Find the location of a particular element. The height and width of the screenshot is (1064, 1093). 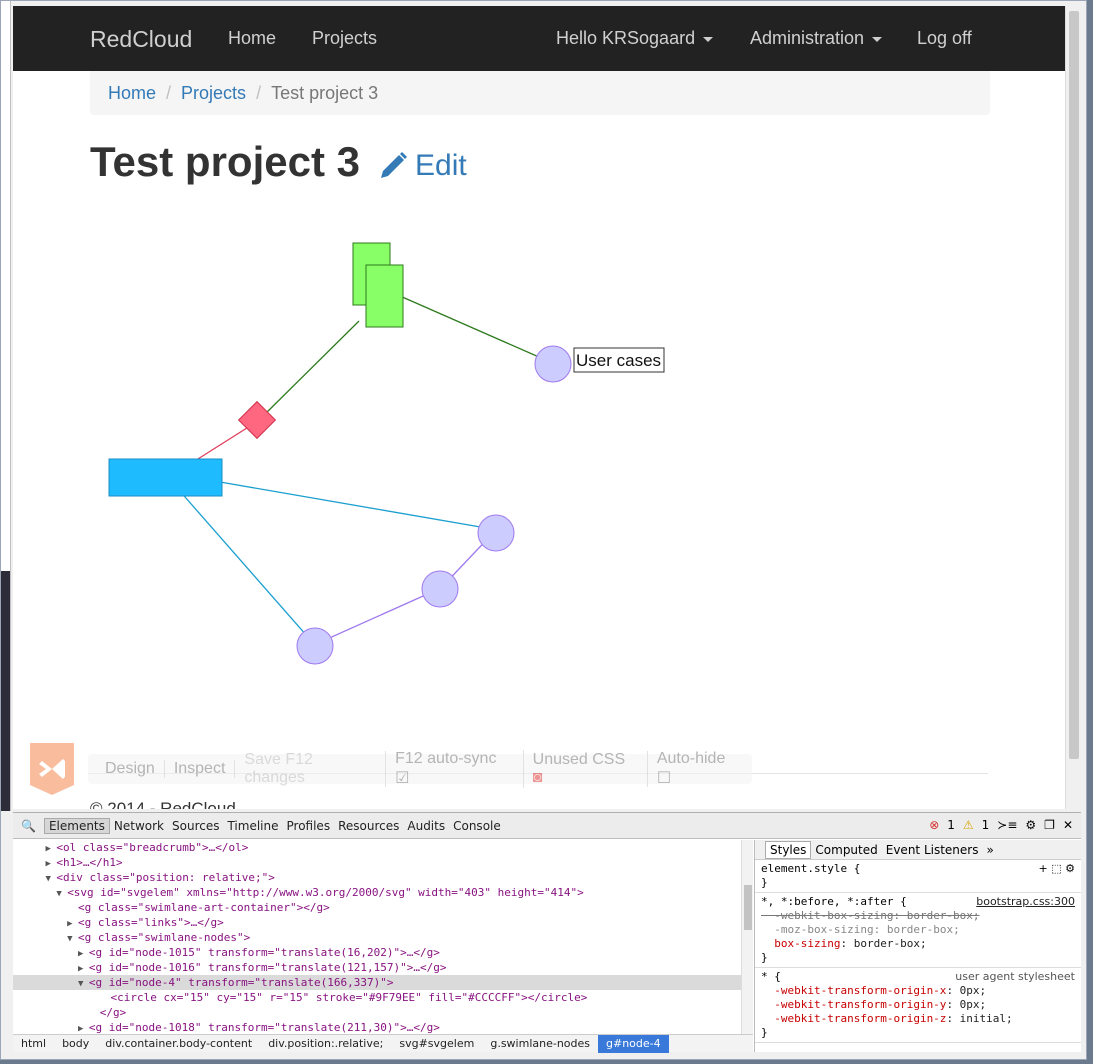

warning-count: 1 is located at coordinates (985, 825).